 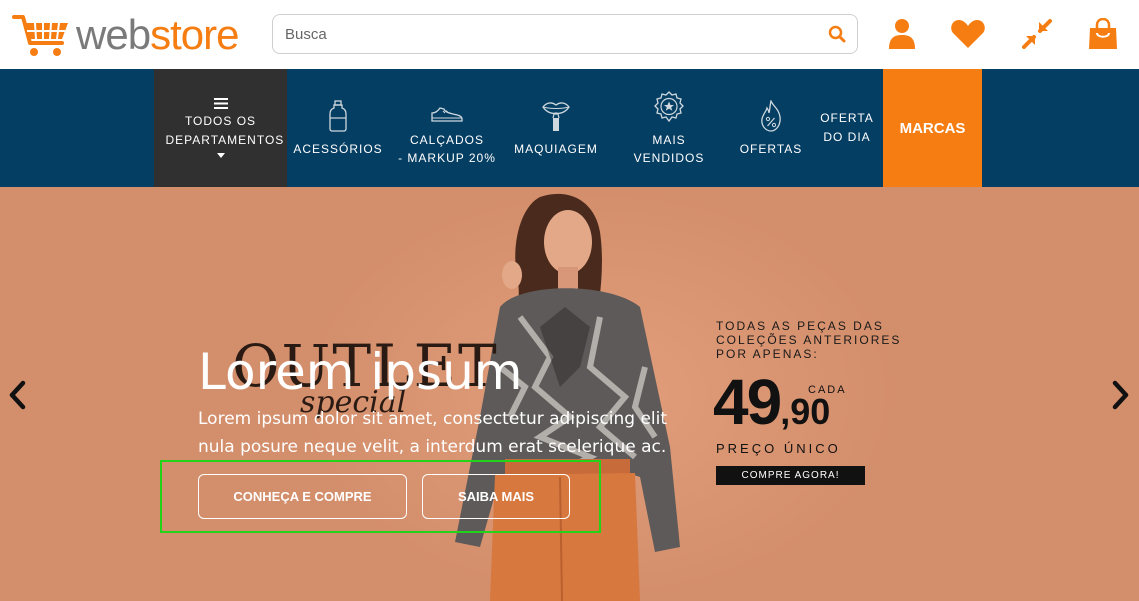 I want to click on site-header: webstore, so click(x=569, y=34).